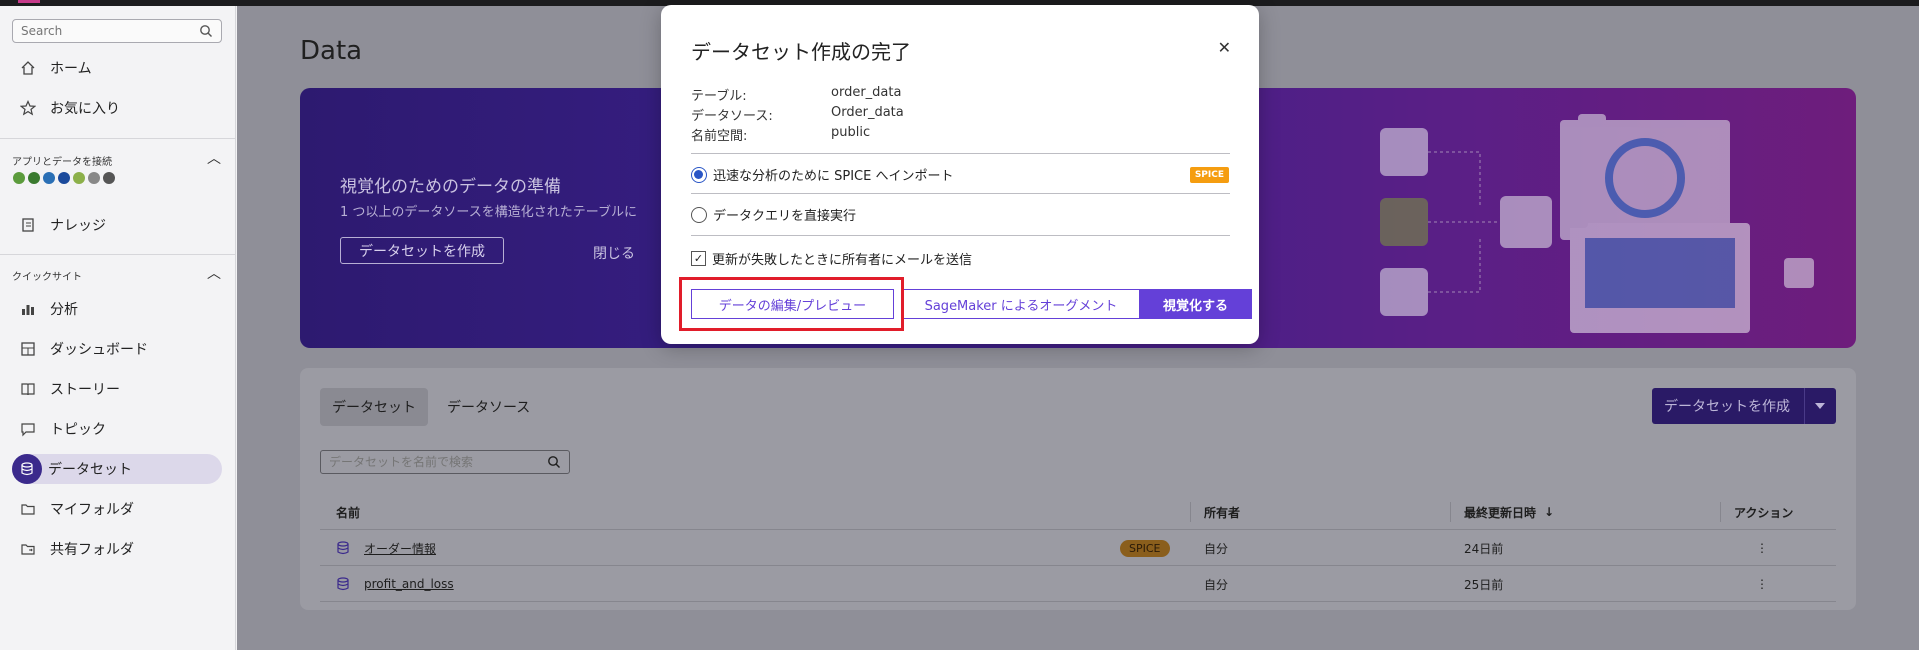  I want to click on sidebar-item-dataset: データセット, so click(117, 469).